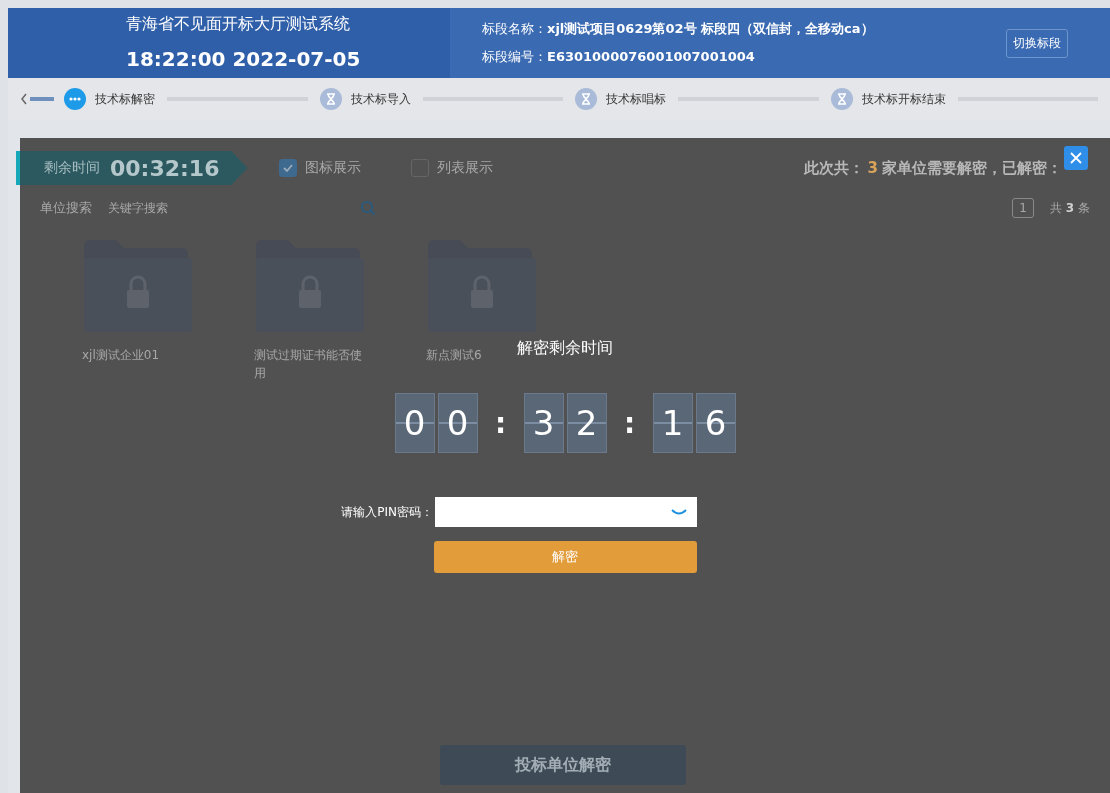 This screenshot has width=1110, height=793. I want to click on bidder-decrypt-button: 投标单位解密, so click(563, 765).